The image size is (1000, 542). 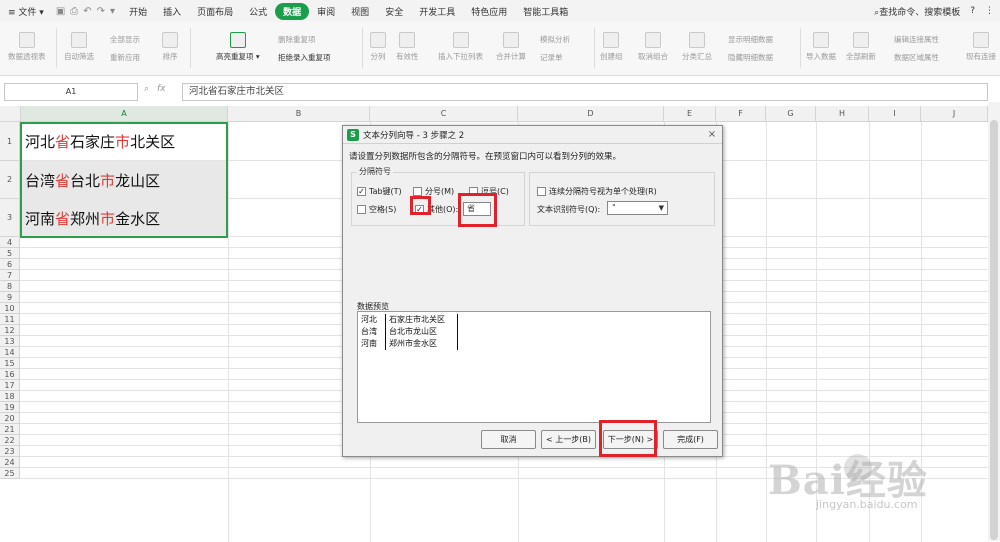 I want to click on other-delimiter-input: 省, so click(x=477, y=209).